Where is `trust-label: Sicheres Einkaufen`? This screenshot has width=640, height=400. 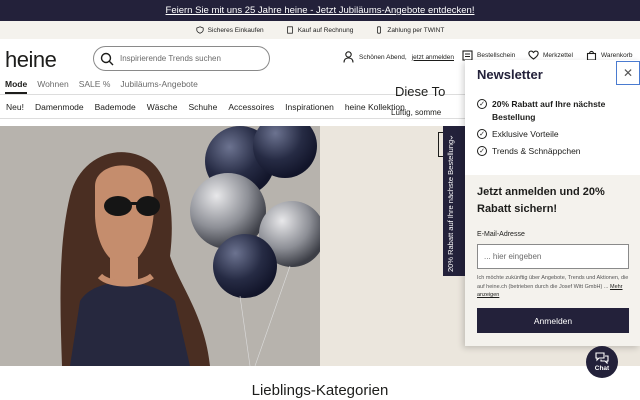 trust-label: Sicheres Einkaufen is located at coordinates (235, 30).